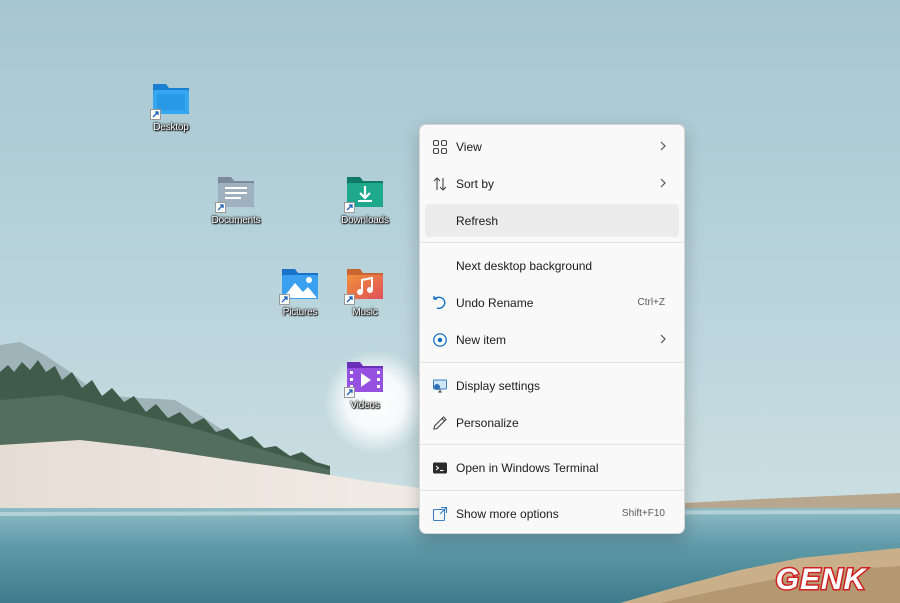  I want to click on music-folder-icon, so click(364, 285).